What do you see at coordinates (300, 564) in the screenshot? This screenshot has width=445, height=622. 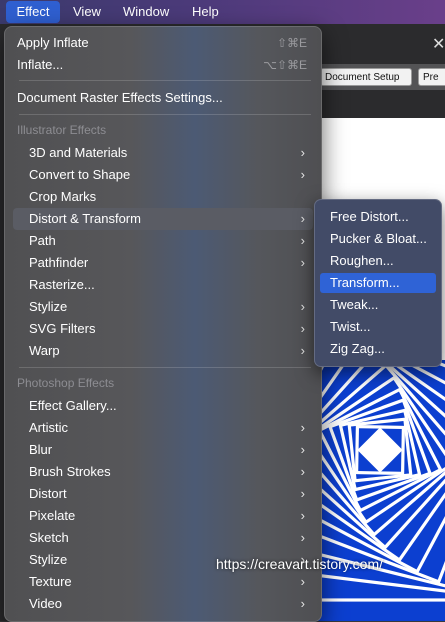 I see `watermark-text: https://creavart.tistory.com/` at bounding box center [300, 564].